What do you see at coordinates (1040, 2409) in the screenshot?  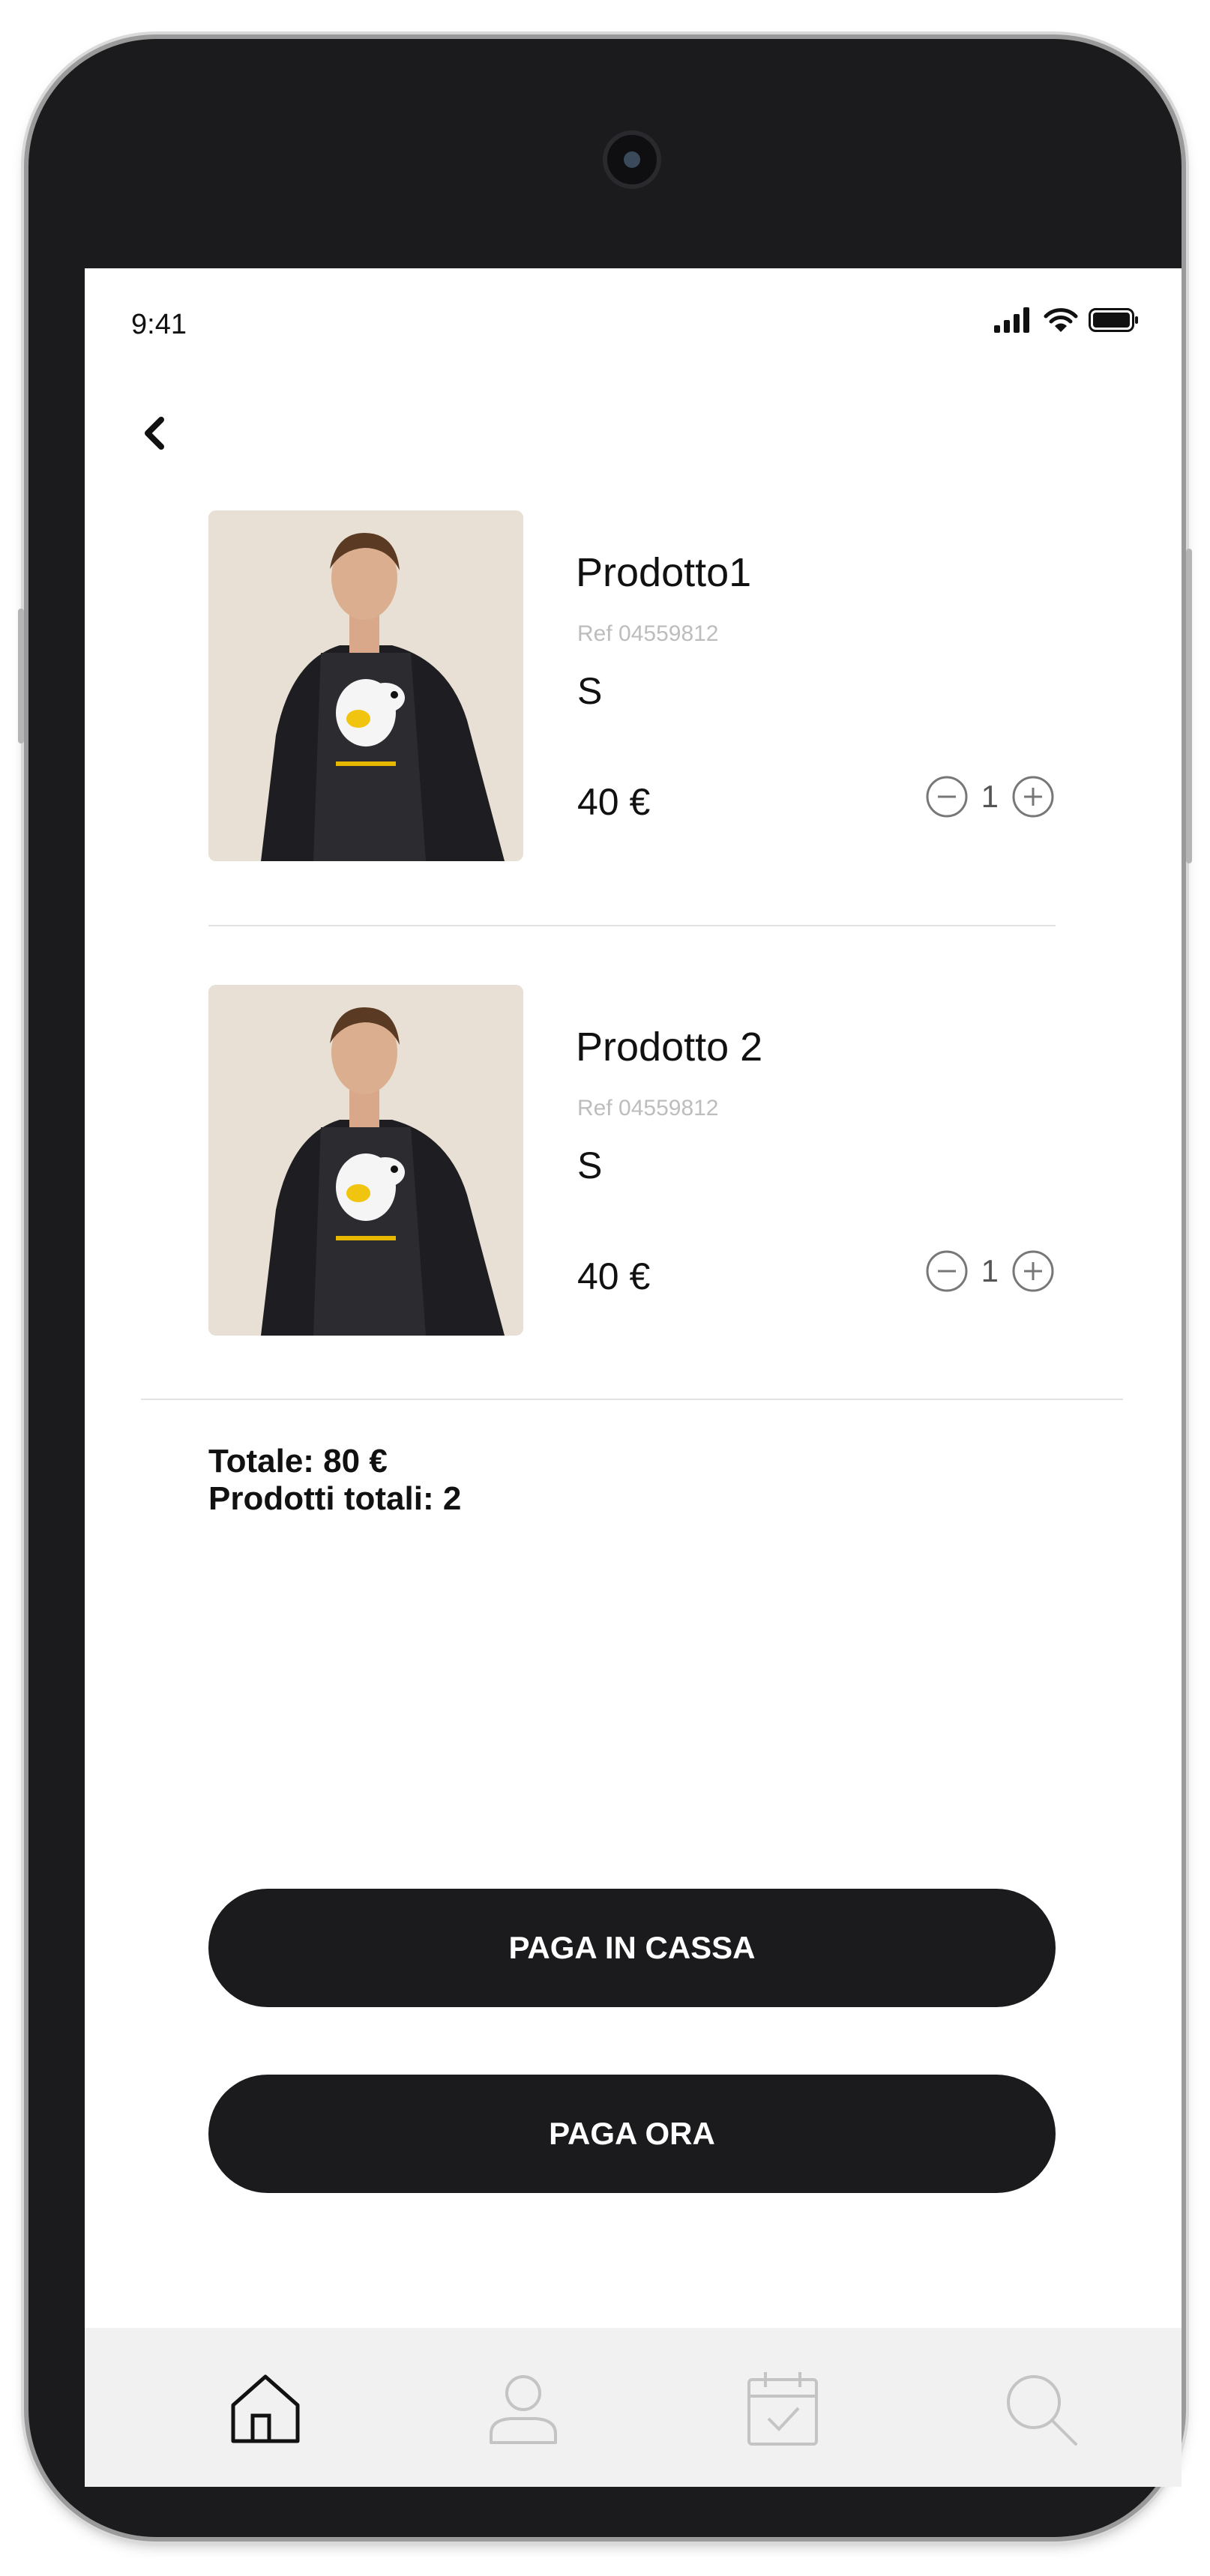 I see `search-icon` at bounding box center [1040, 2409].